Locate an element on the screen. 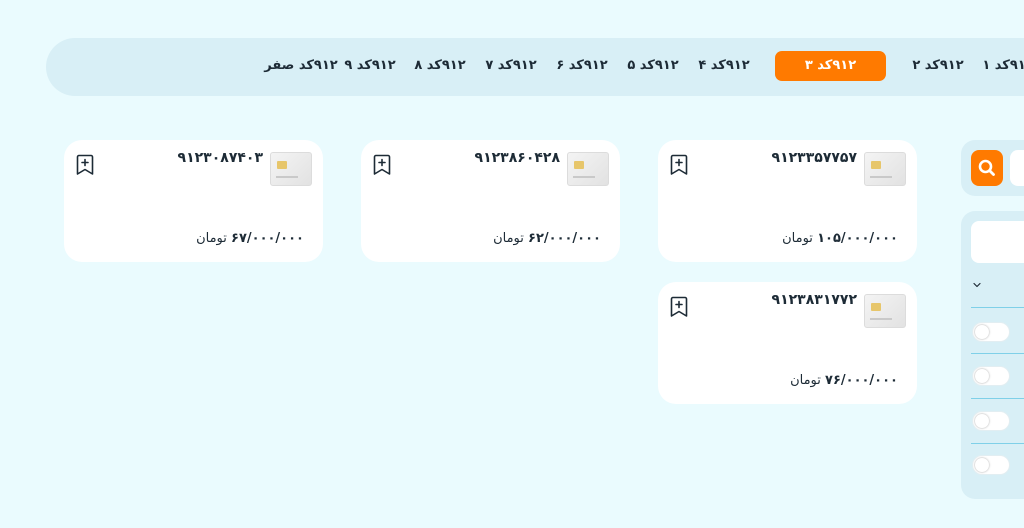  tab-code-5: ۹۱۲کد ۵ is located at coordinates (653, 66).